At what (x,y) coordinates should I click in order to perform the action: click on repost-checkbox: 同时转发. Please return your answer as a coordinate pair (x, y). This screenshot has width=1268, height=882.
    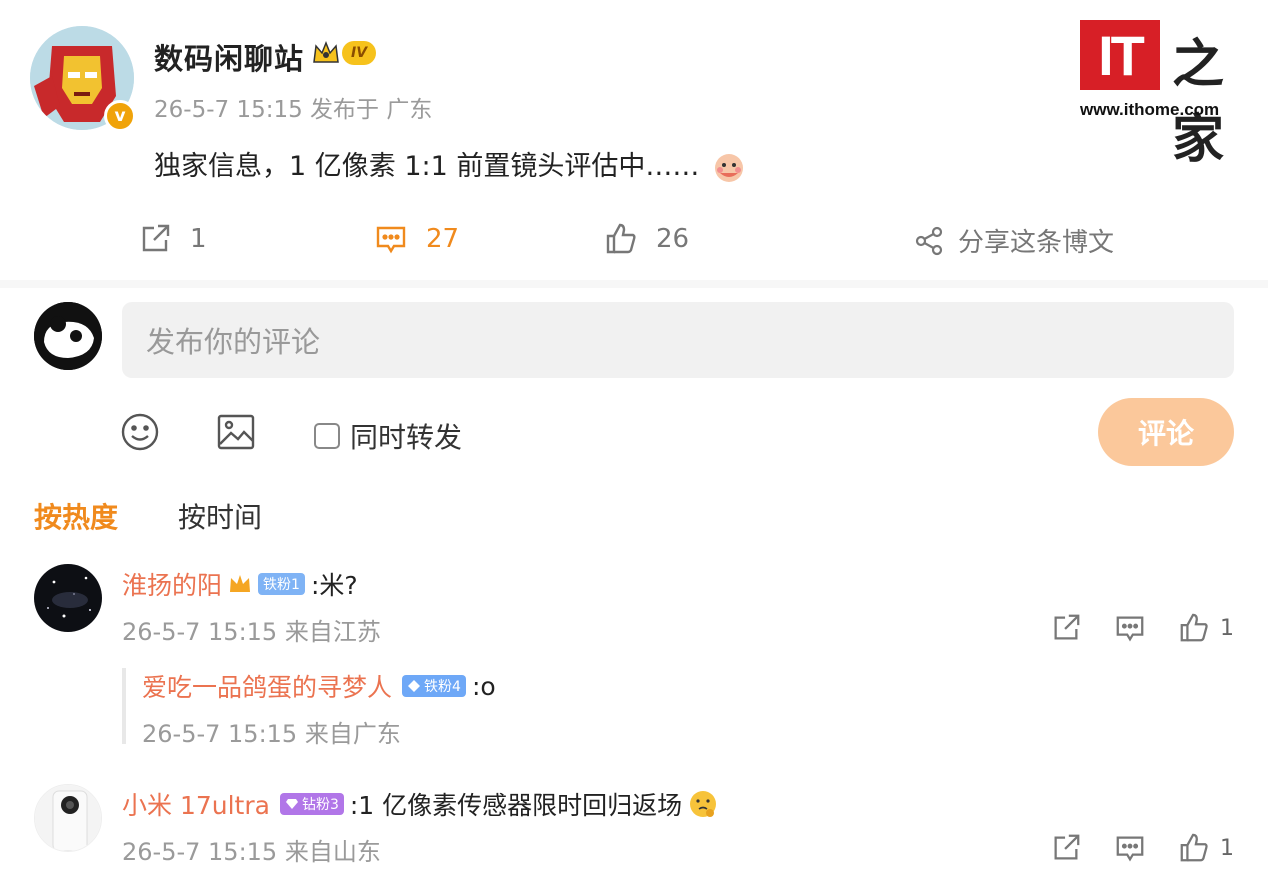
    Looking at the image, I should click on (388, 436).